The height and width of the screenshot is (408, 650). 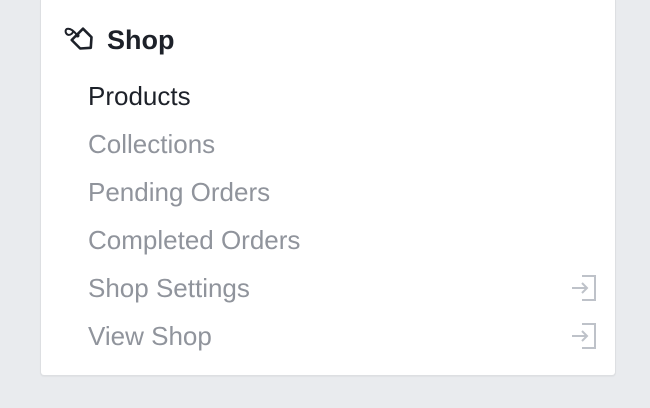 I want to click on menu-item-label: Pending Orders, so click(x=179, y=191).